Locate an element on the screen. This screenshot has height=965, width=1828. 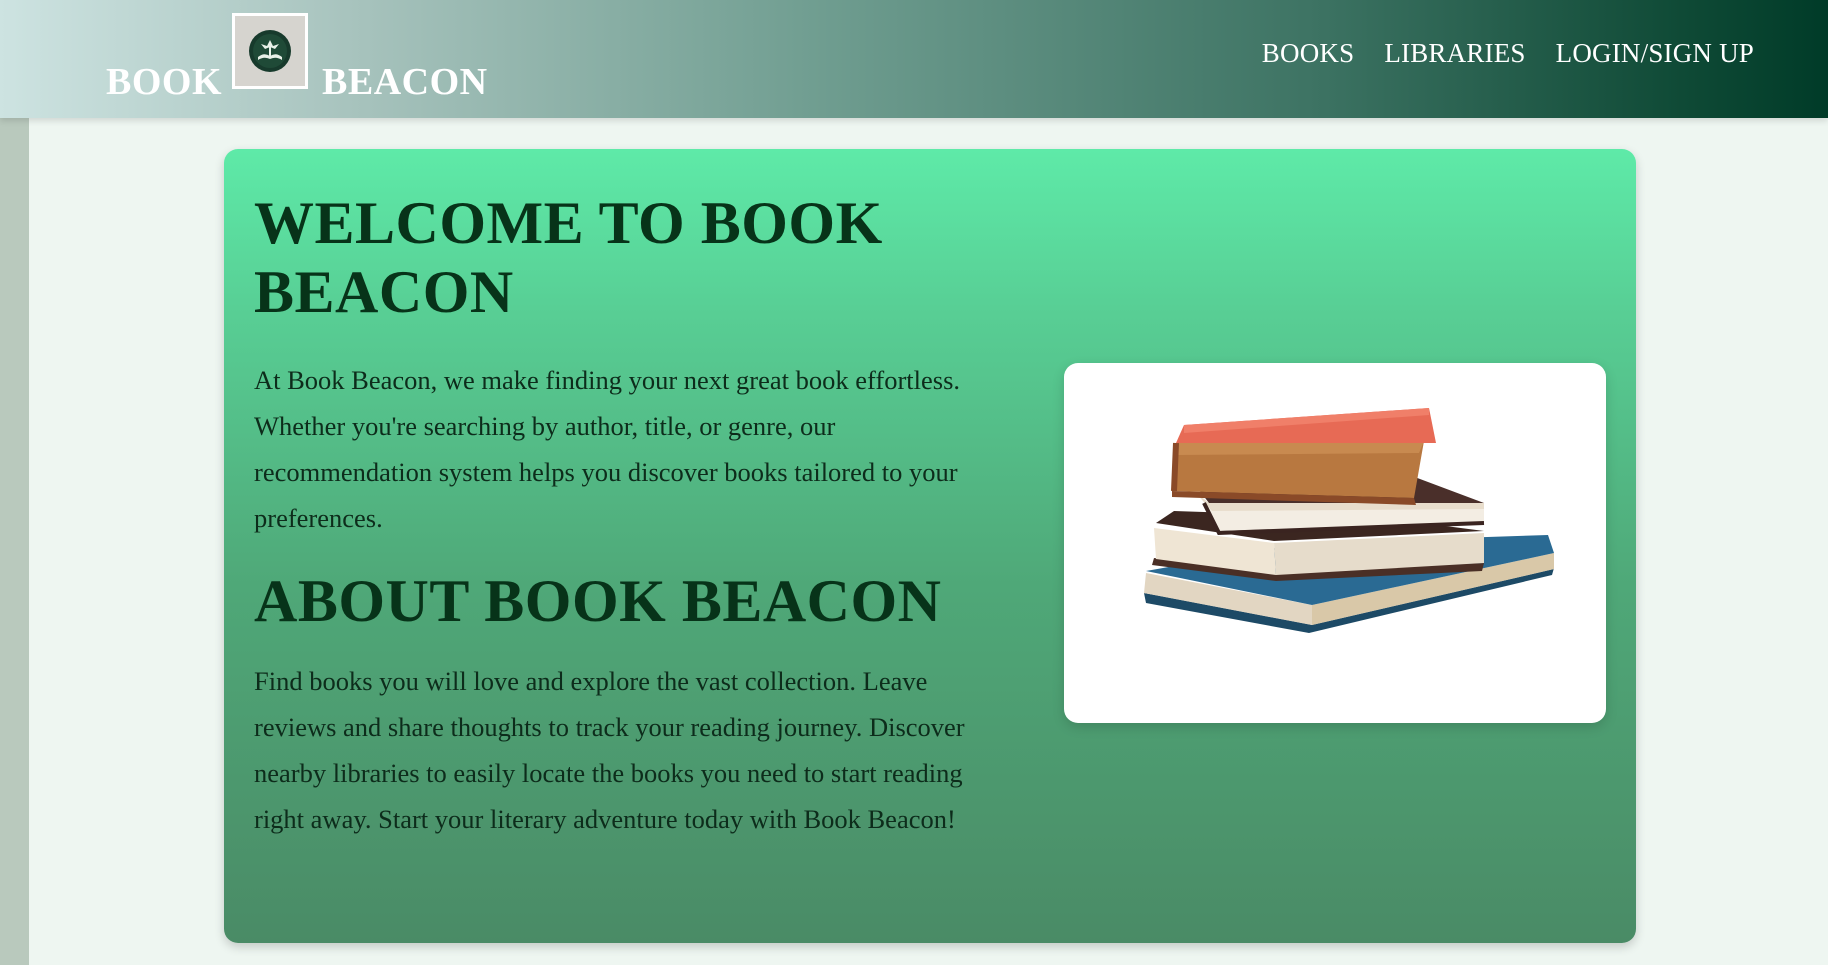
brand-word-book: BOOK is located at coordinates (164, 82).